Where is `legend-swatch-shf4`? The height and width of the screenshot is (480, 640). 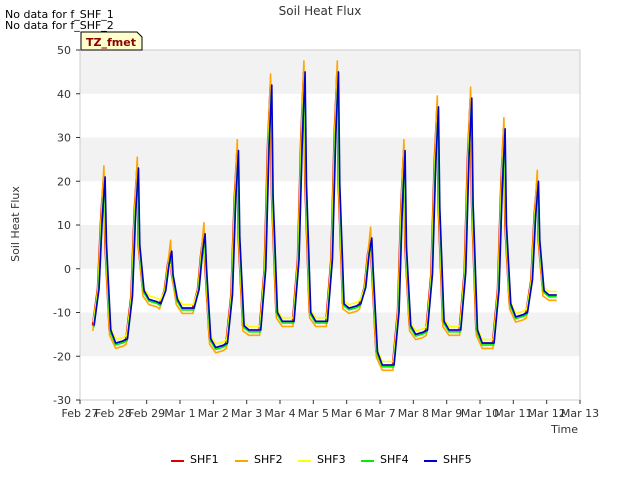
legend-swatch-shf4 is located at coordinates (367, 461).